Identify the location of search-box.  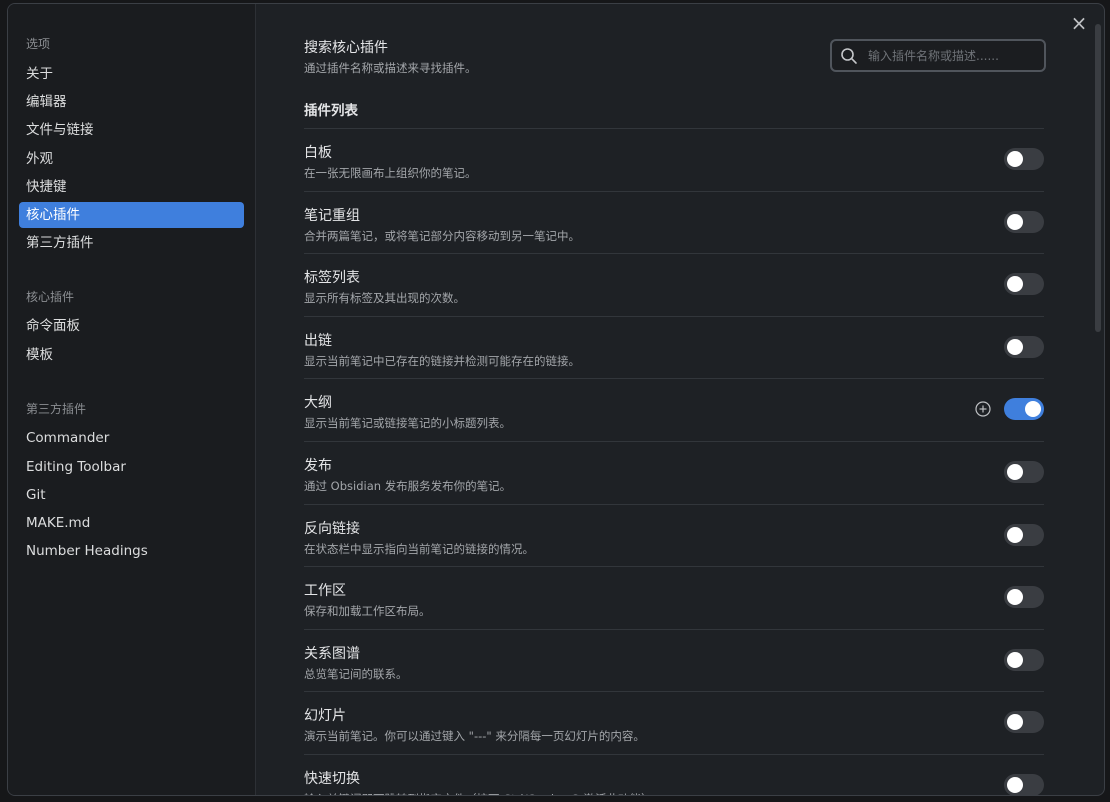
(938, 55).